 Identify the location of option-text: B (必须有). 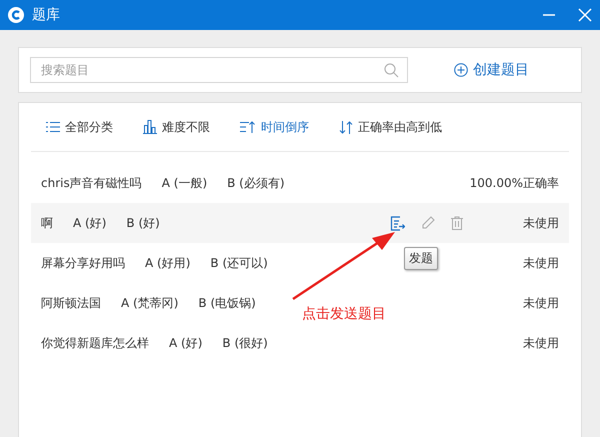
(256, 183).